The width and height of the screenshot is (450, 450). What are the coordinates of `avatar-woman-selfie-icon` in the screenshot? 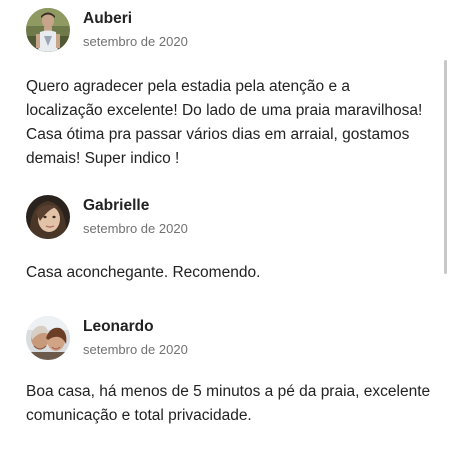 It's located at (48, 217).